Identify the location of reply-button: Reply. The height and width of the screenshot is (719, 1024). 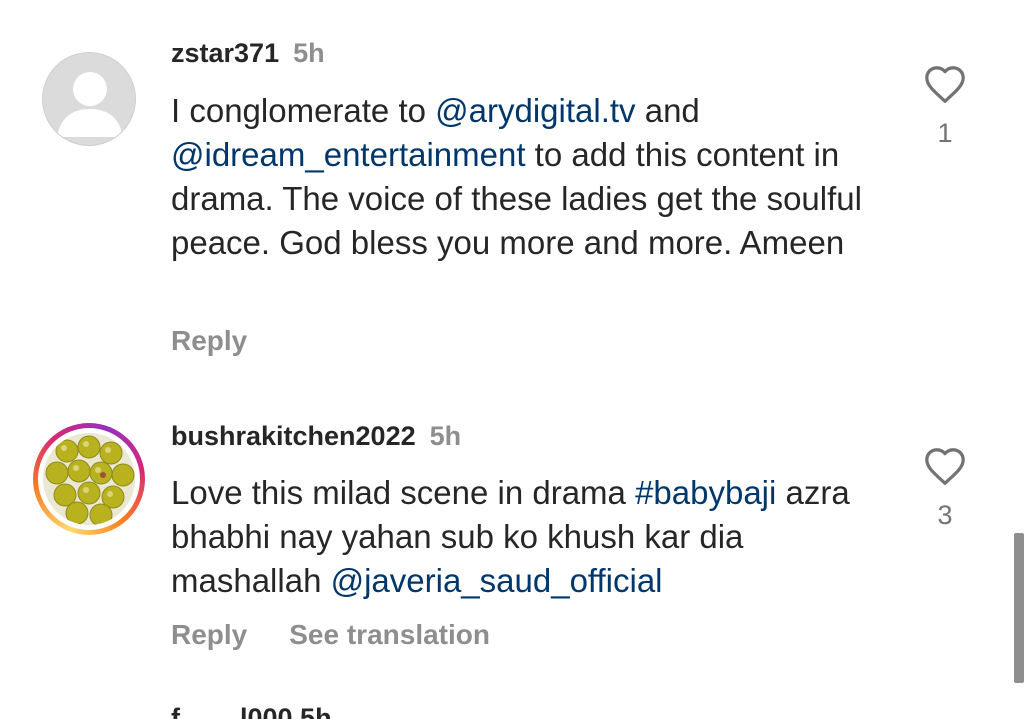
(209, 634).